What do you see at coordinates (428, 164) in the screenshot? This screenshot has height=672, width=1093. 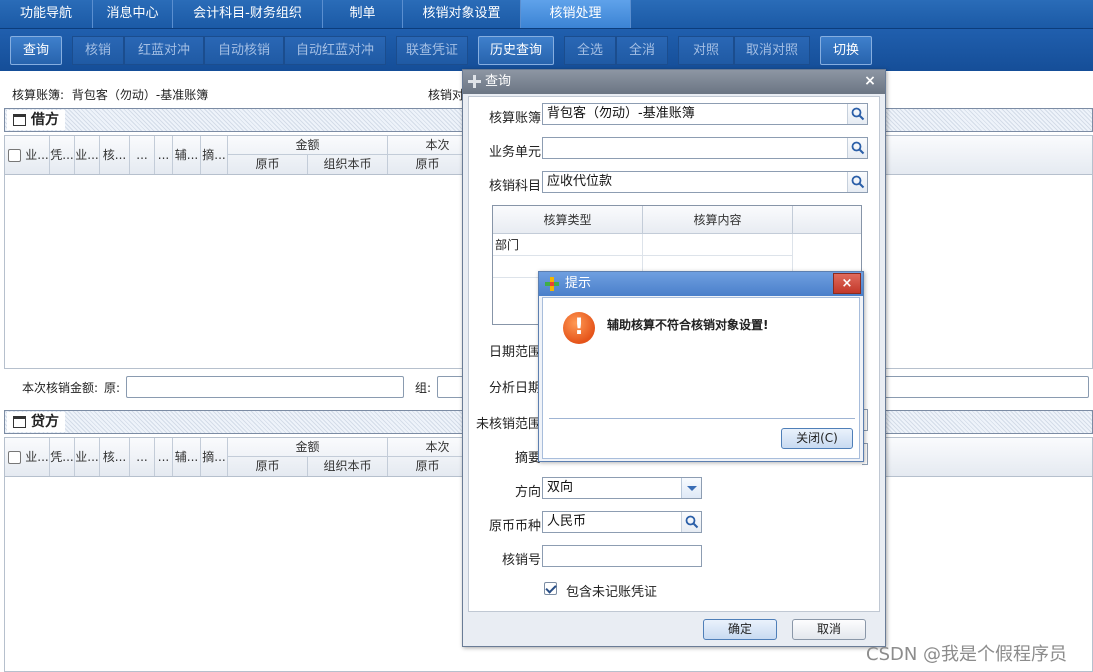 I see `debit-sub-original2: 原币` at bounding box center [428, 164].